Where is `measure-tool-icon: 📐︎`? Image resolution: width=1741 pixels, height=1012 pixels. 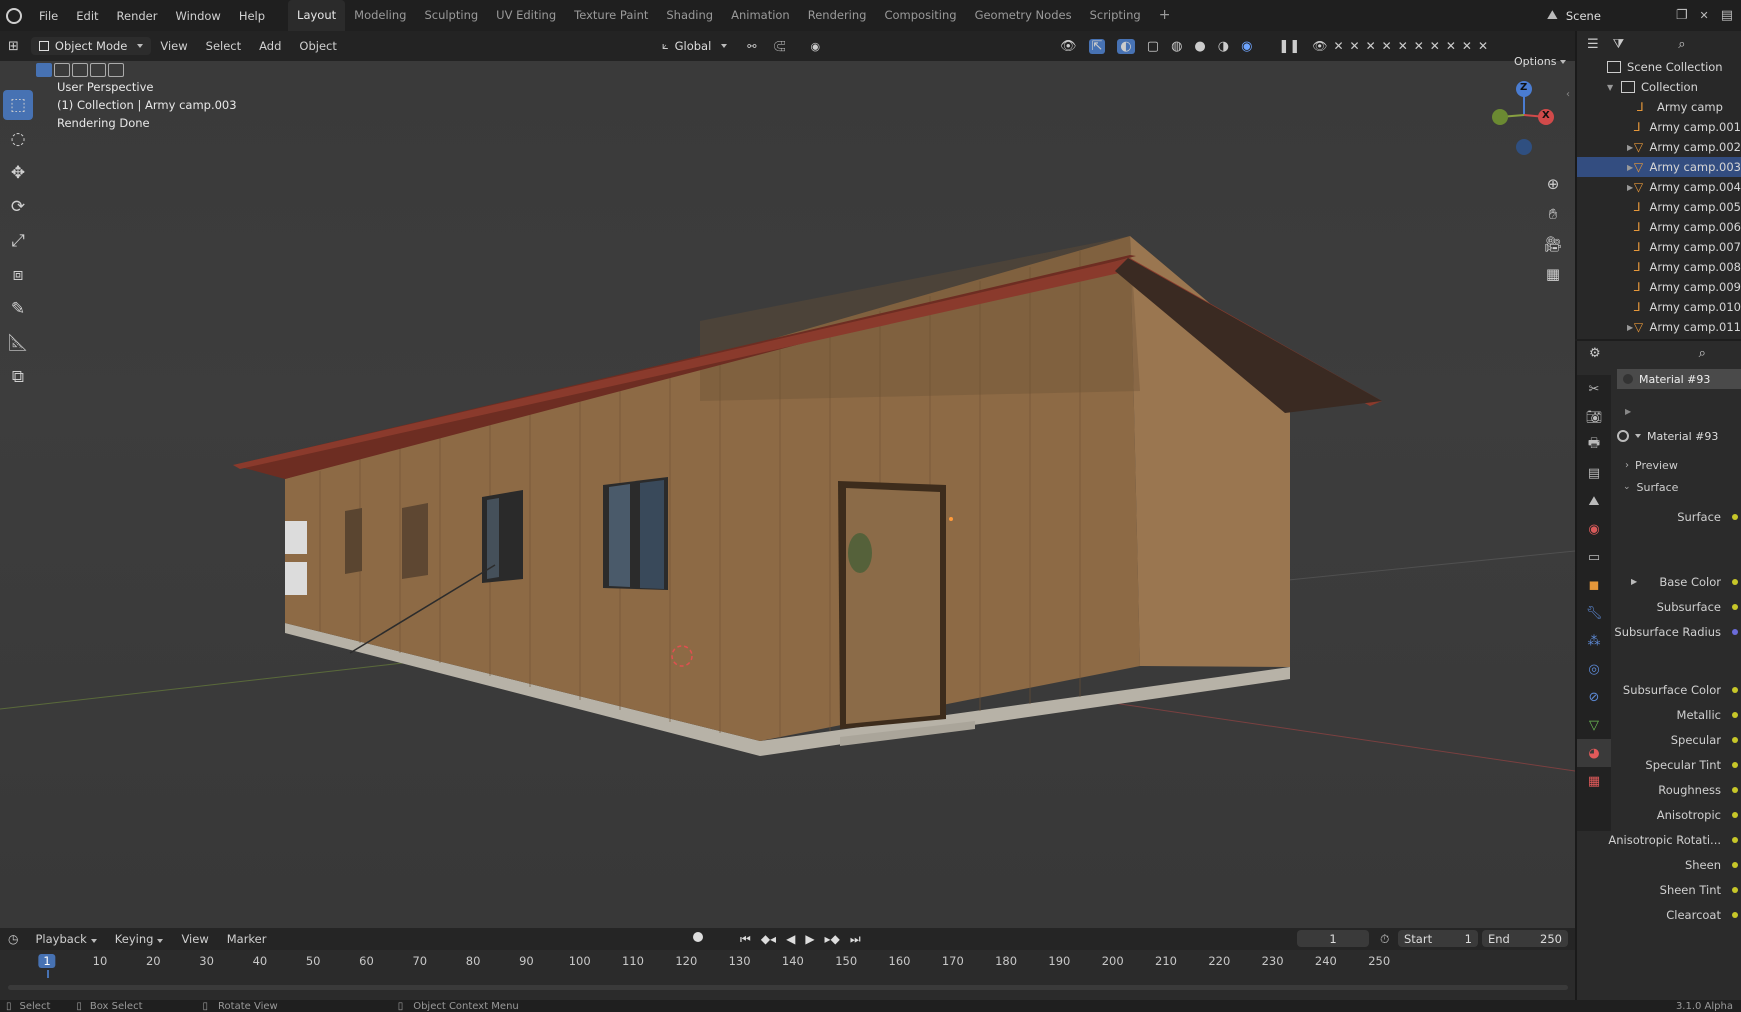 measure-tool-icon: 📐︎ is located at coordinates (18, 343).